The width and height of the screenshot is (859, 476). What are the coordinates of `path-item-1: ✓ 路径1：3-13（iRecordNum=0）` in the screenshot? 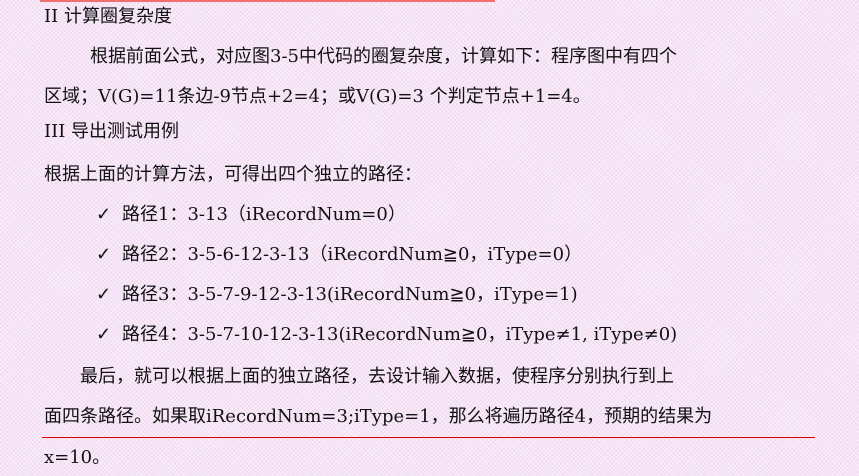 It's located at (251, 215).